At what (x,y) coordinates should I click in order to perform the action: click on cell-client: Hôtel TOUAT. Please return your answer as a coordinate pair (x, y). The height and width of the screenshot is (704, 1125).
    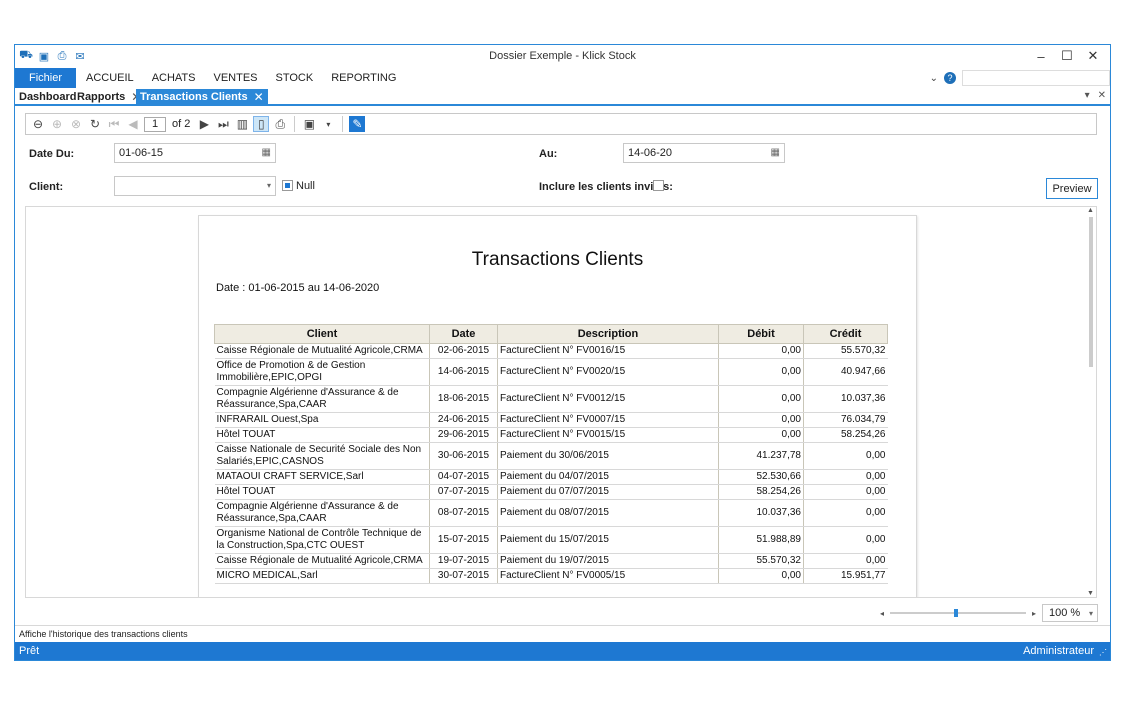
    Looking at the image, I should click on (322, 492).